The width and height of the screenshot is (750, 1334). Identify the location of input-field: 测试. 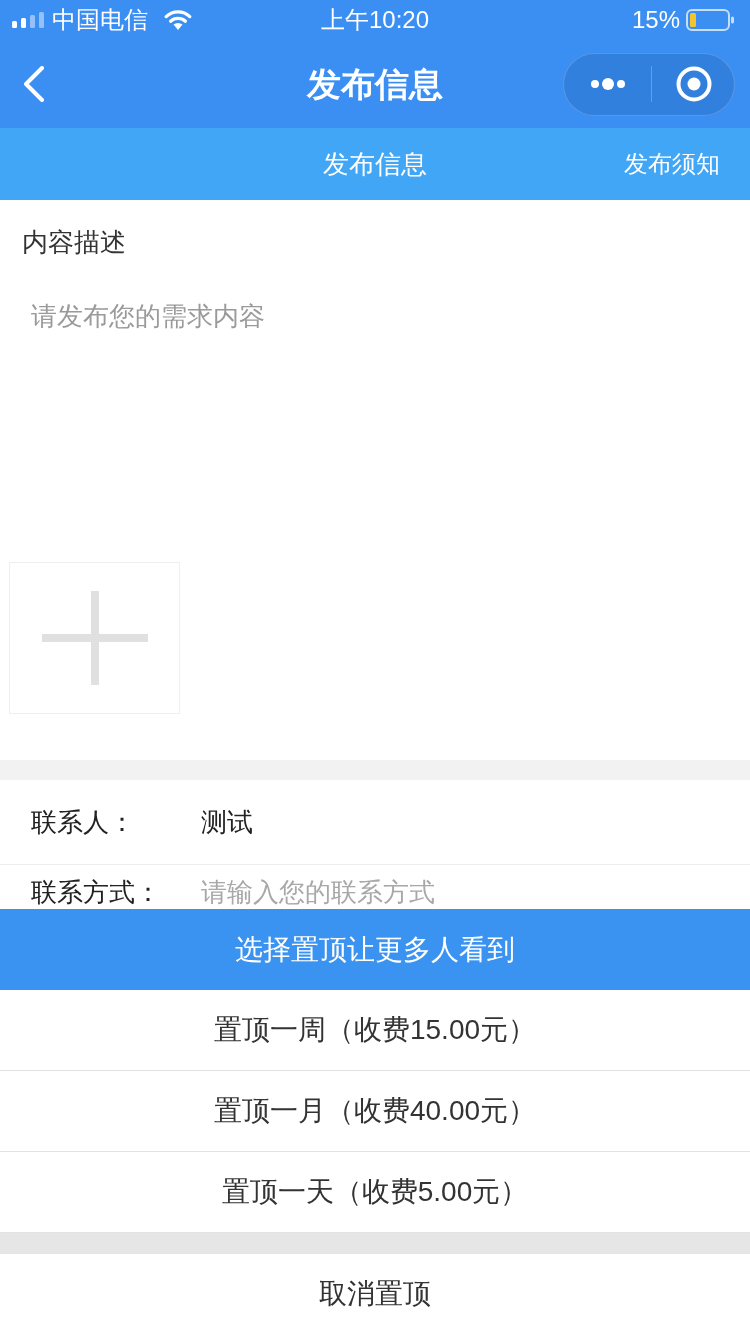
(451, 822).